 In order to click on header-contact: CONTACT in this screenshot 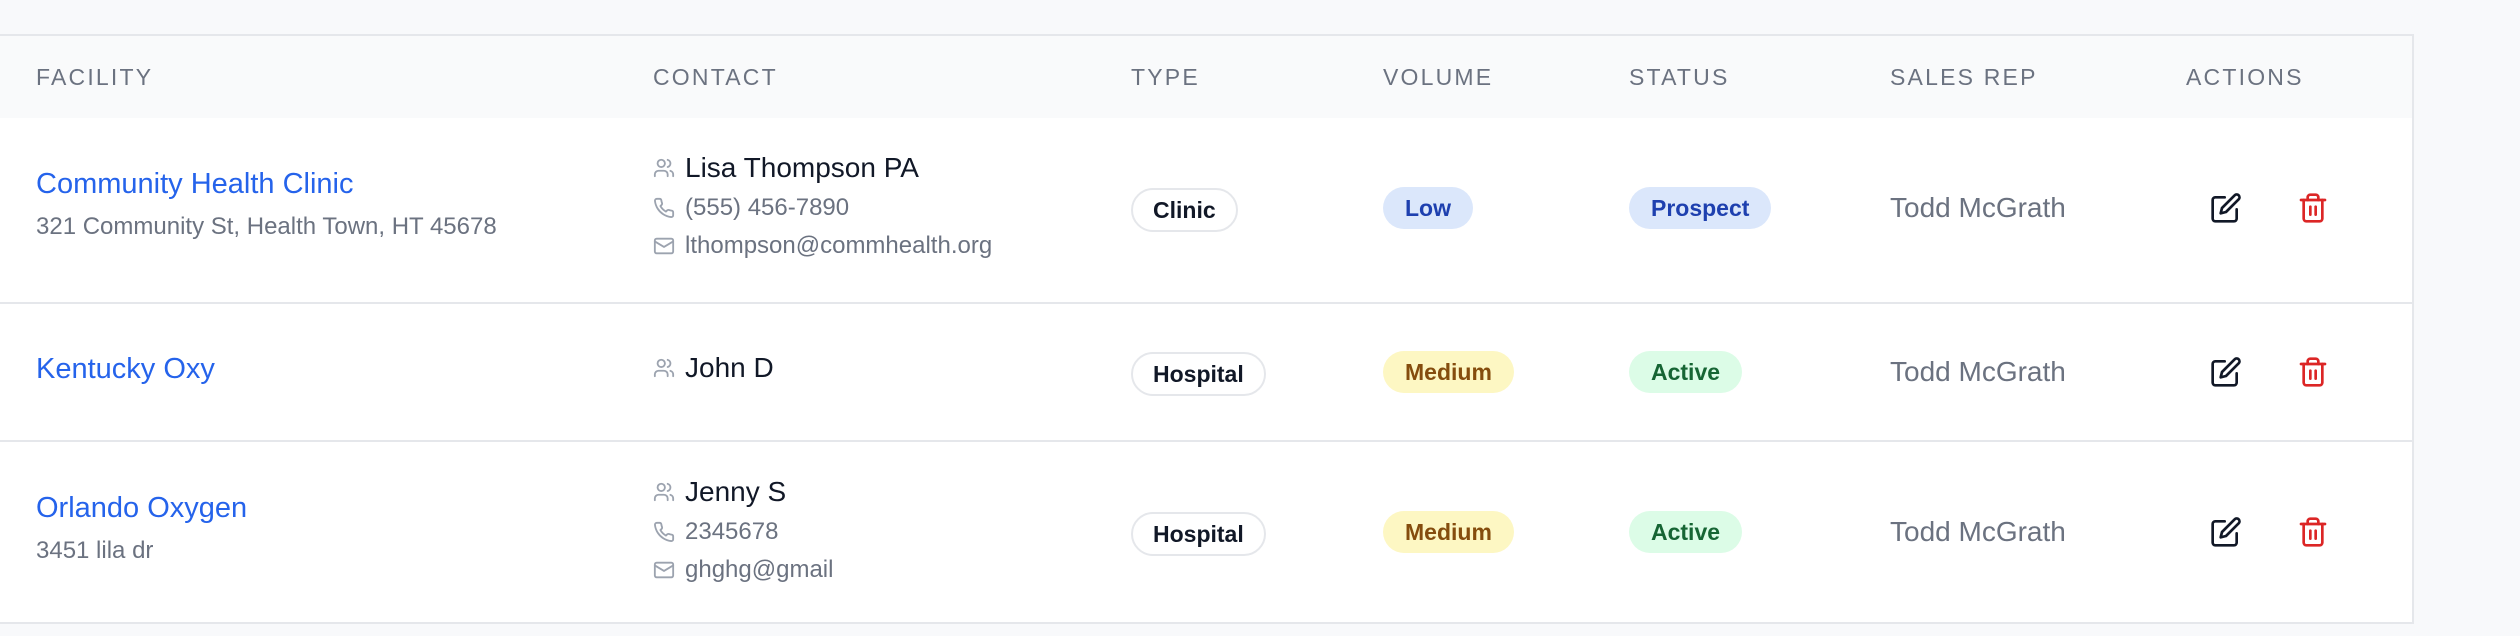, I will do `click(715, 77)`.